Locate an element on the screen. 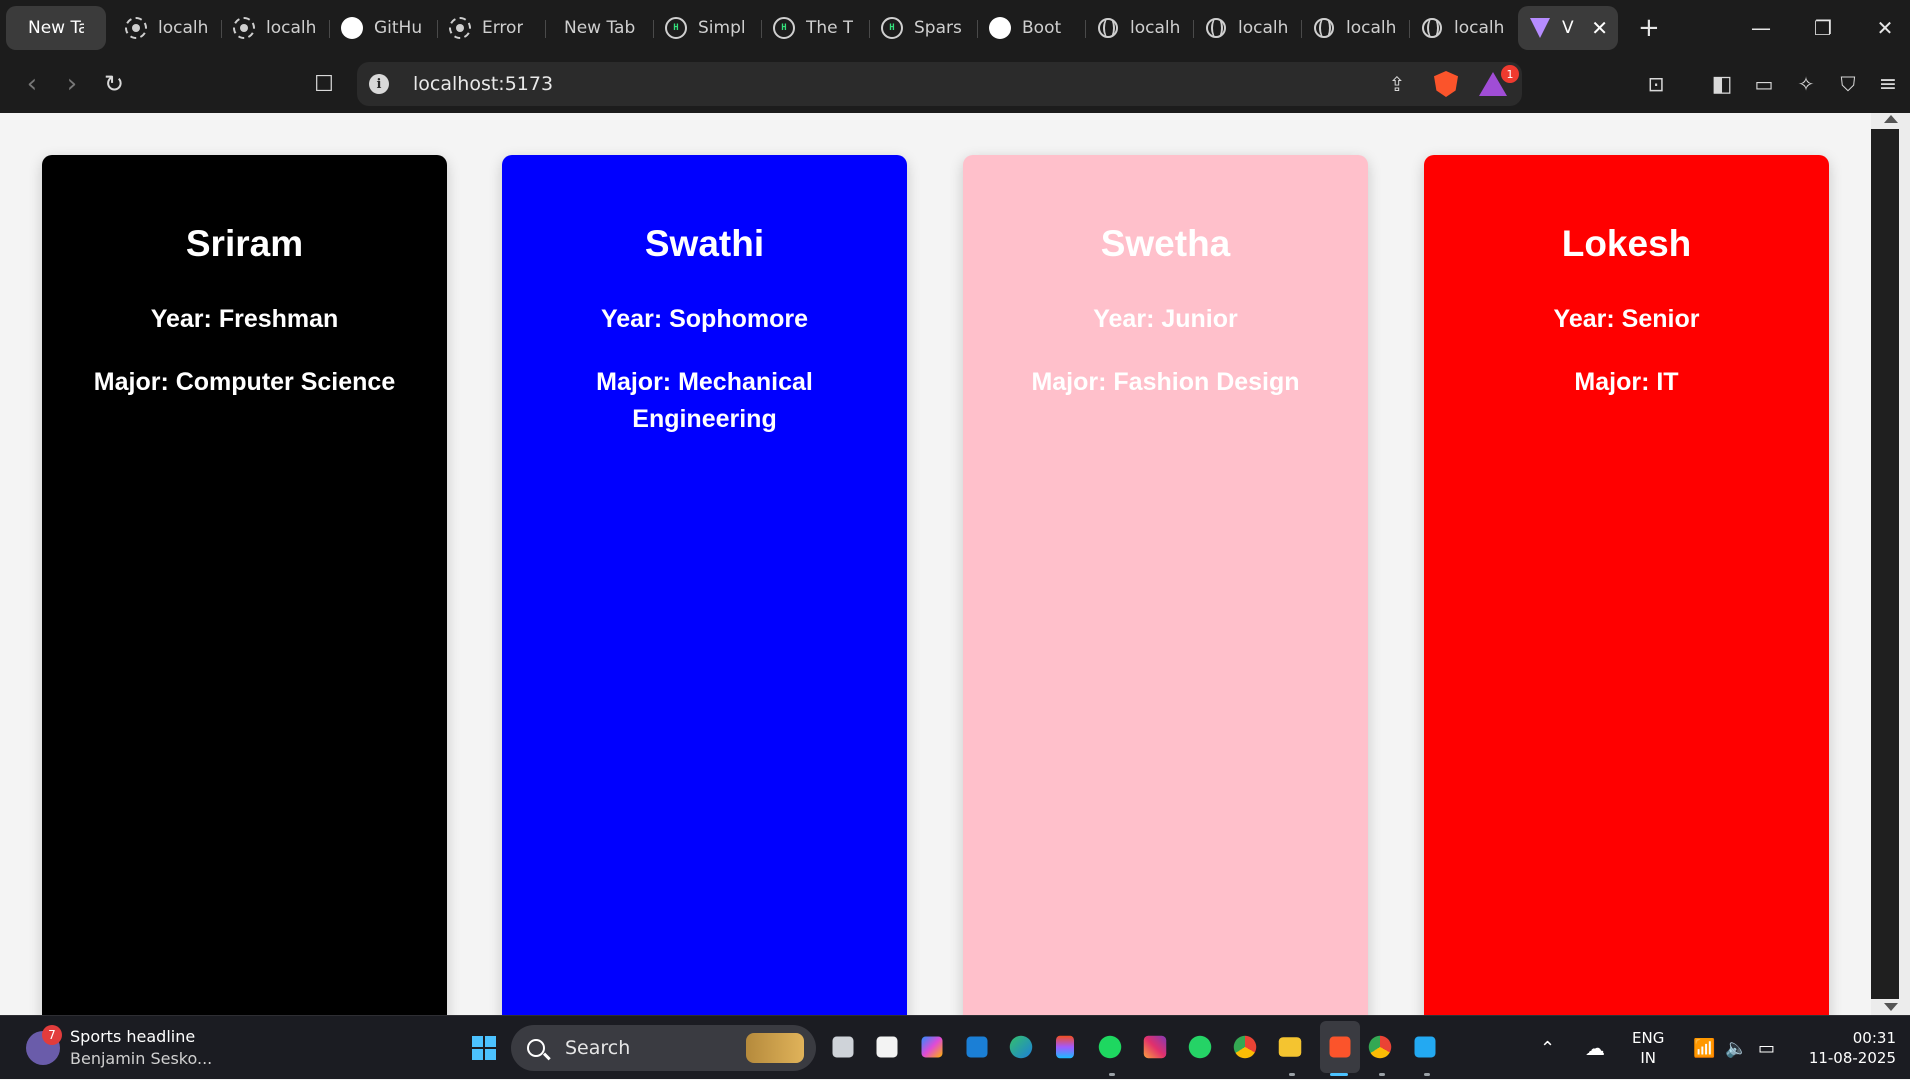 The width and height of the screenshot is (1910, 1080). rewards-badge: 1 is located at coordinates (1510, 74).